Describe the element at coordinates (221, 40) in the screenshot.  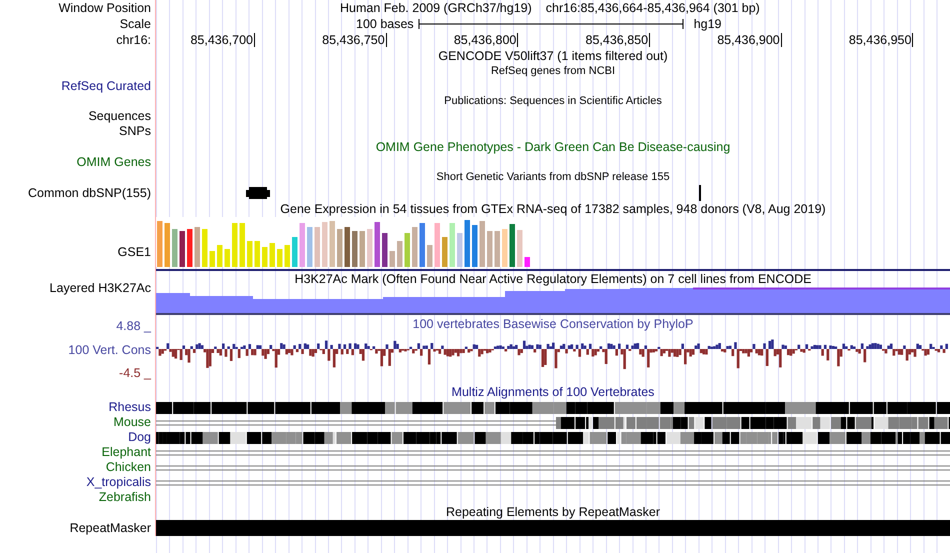
I see `ruler-tick-label: 85,436,700` at that location.